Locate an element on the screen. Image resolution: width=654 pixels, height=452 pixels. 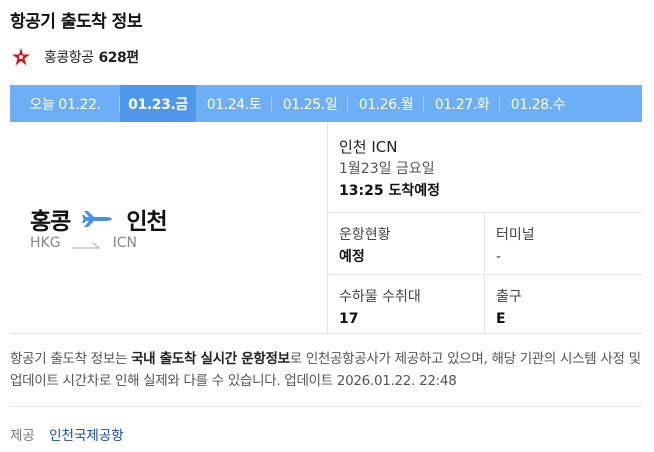
date-tab-0125: 01.25.일 is located at coordinates (310, 103).